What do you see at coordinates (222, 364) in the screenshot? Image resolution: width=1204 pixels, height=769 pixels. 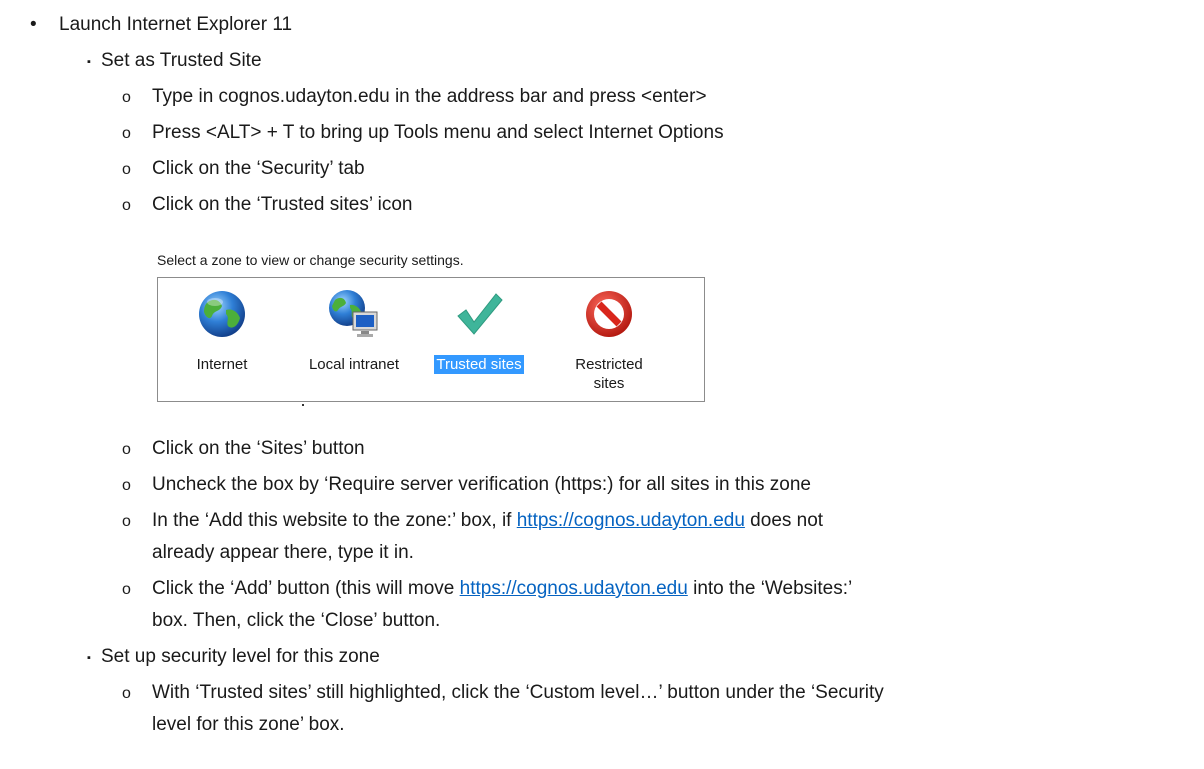 I see `zone-label-internet: Internet` at bounding box center [222, 364].